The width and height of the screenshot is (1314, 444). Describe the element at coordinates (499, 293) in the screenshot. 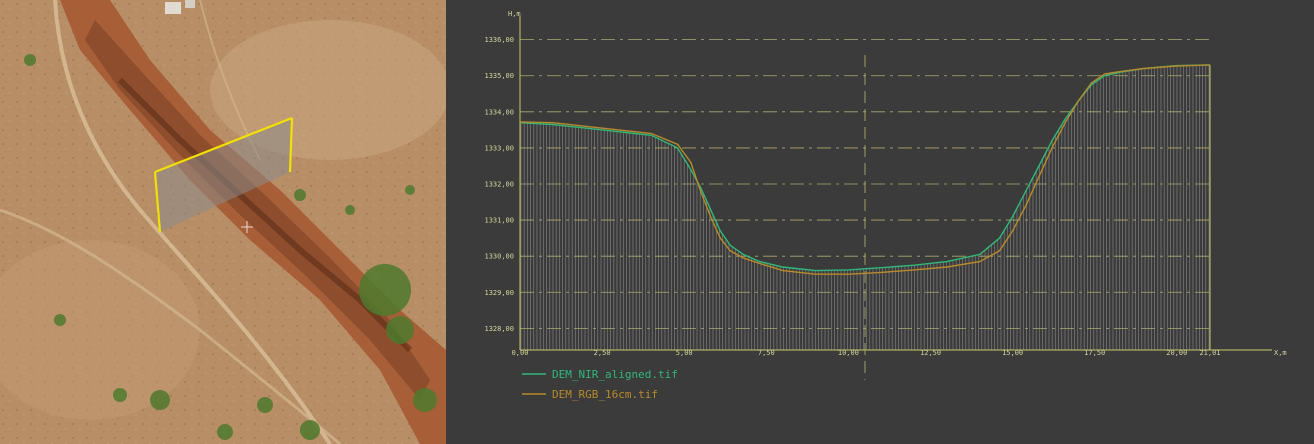

I see `y-tick-label: 1329,00` at that location.